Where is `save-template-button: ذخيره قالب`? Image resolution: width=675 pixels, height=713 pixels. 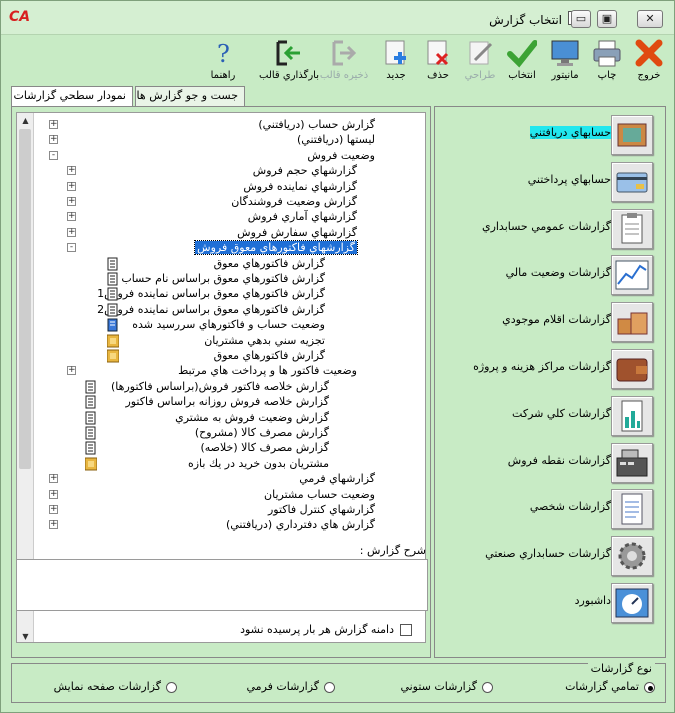
save-template-button: ذخيره قالب is located at coordinates (344, 61).